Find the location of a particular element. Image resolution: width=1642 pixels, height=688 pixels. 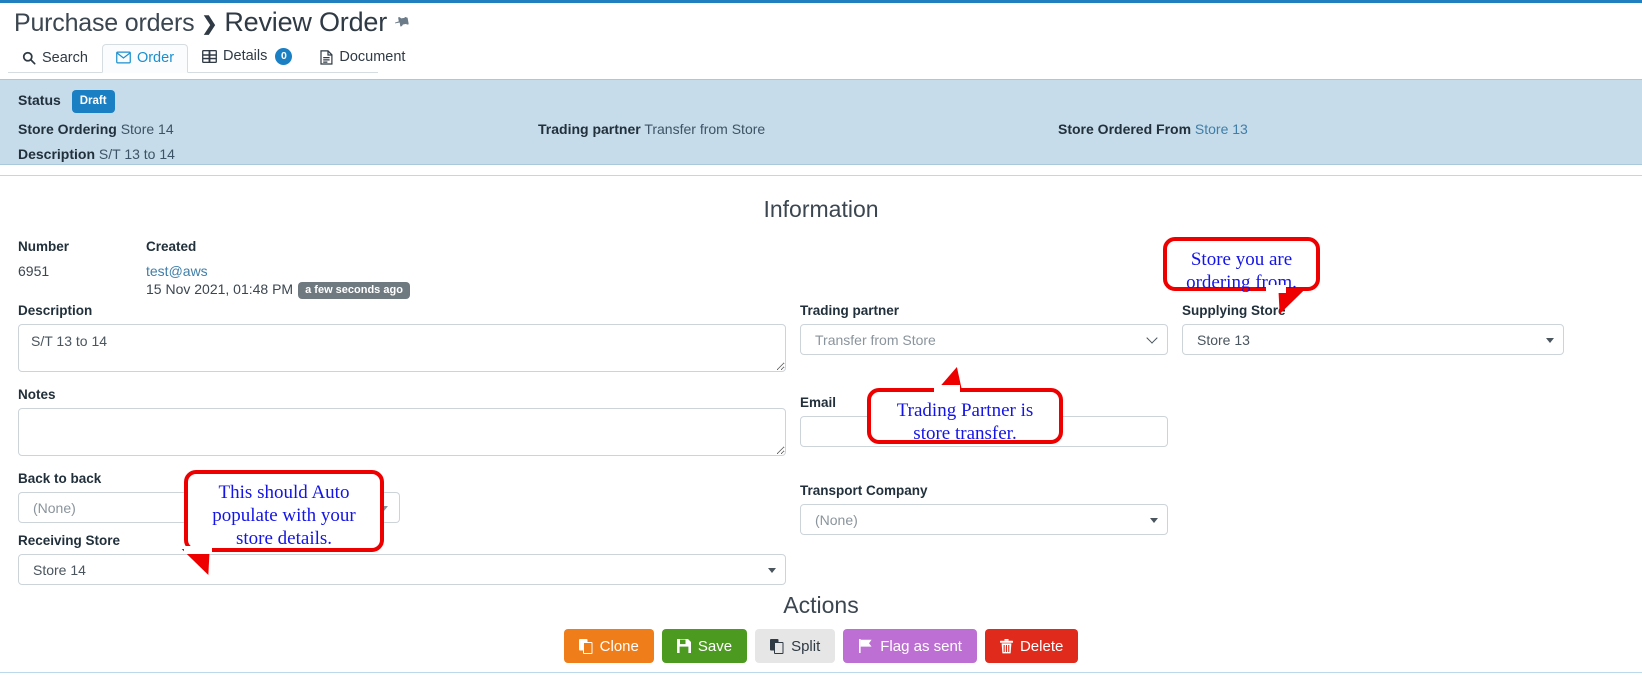

clone-button: Clone is located at coordinates (608, 646).